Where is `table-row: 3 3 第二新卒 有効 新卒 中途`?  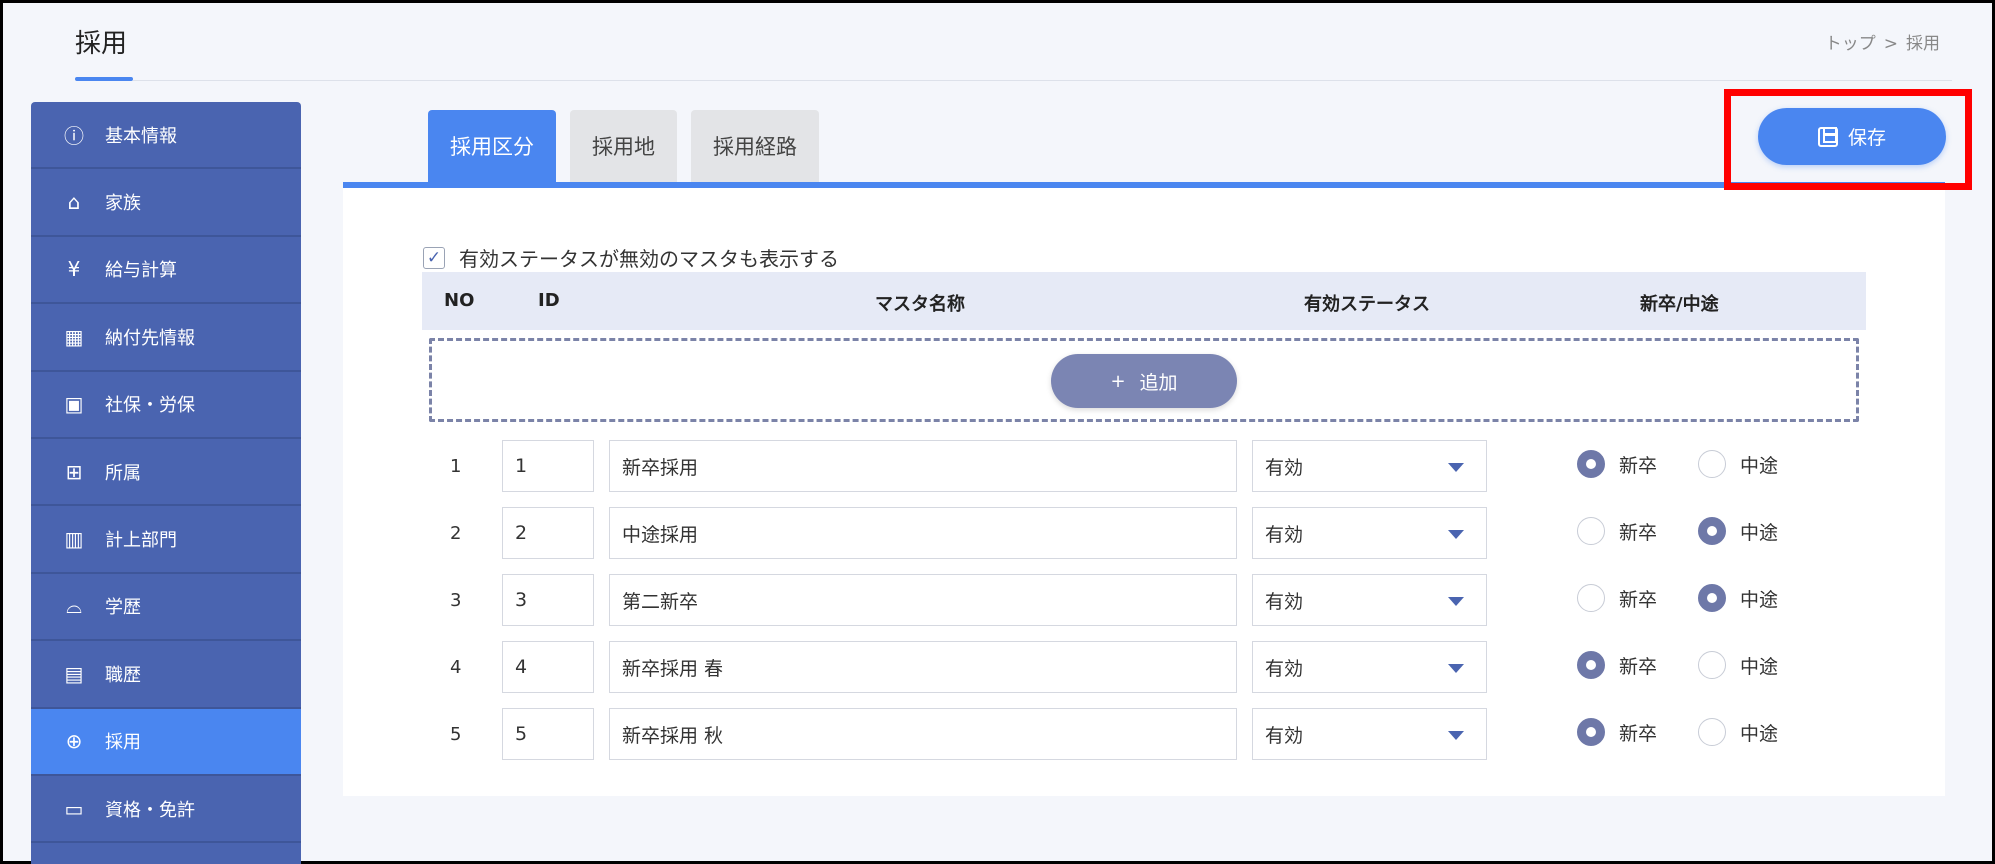
table-row: 3 3 第二新卒 有効 新卒 中途 is located at coordinates (997, 601).